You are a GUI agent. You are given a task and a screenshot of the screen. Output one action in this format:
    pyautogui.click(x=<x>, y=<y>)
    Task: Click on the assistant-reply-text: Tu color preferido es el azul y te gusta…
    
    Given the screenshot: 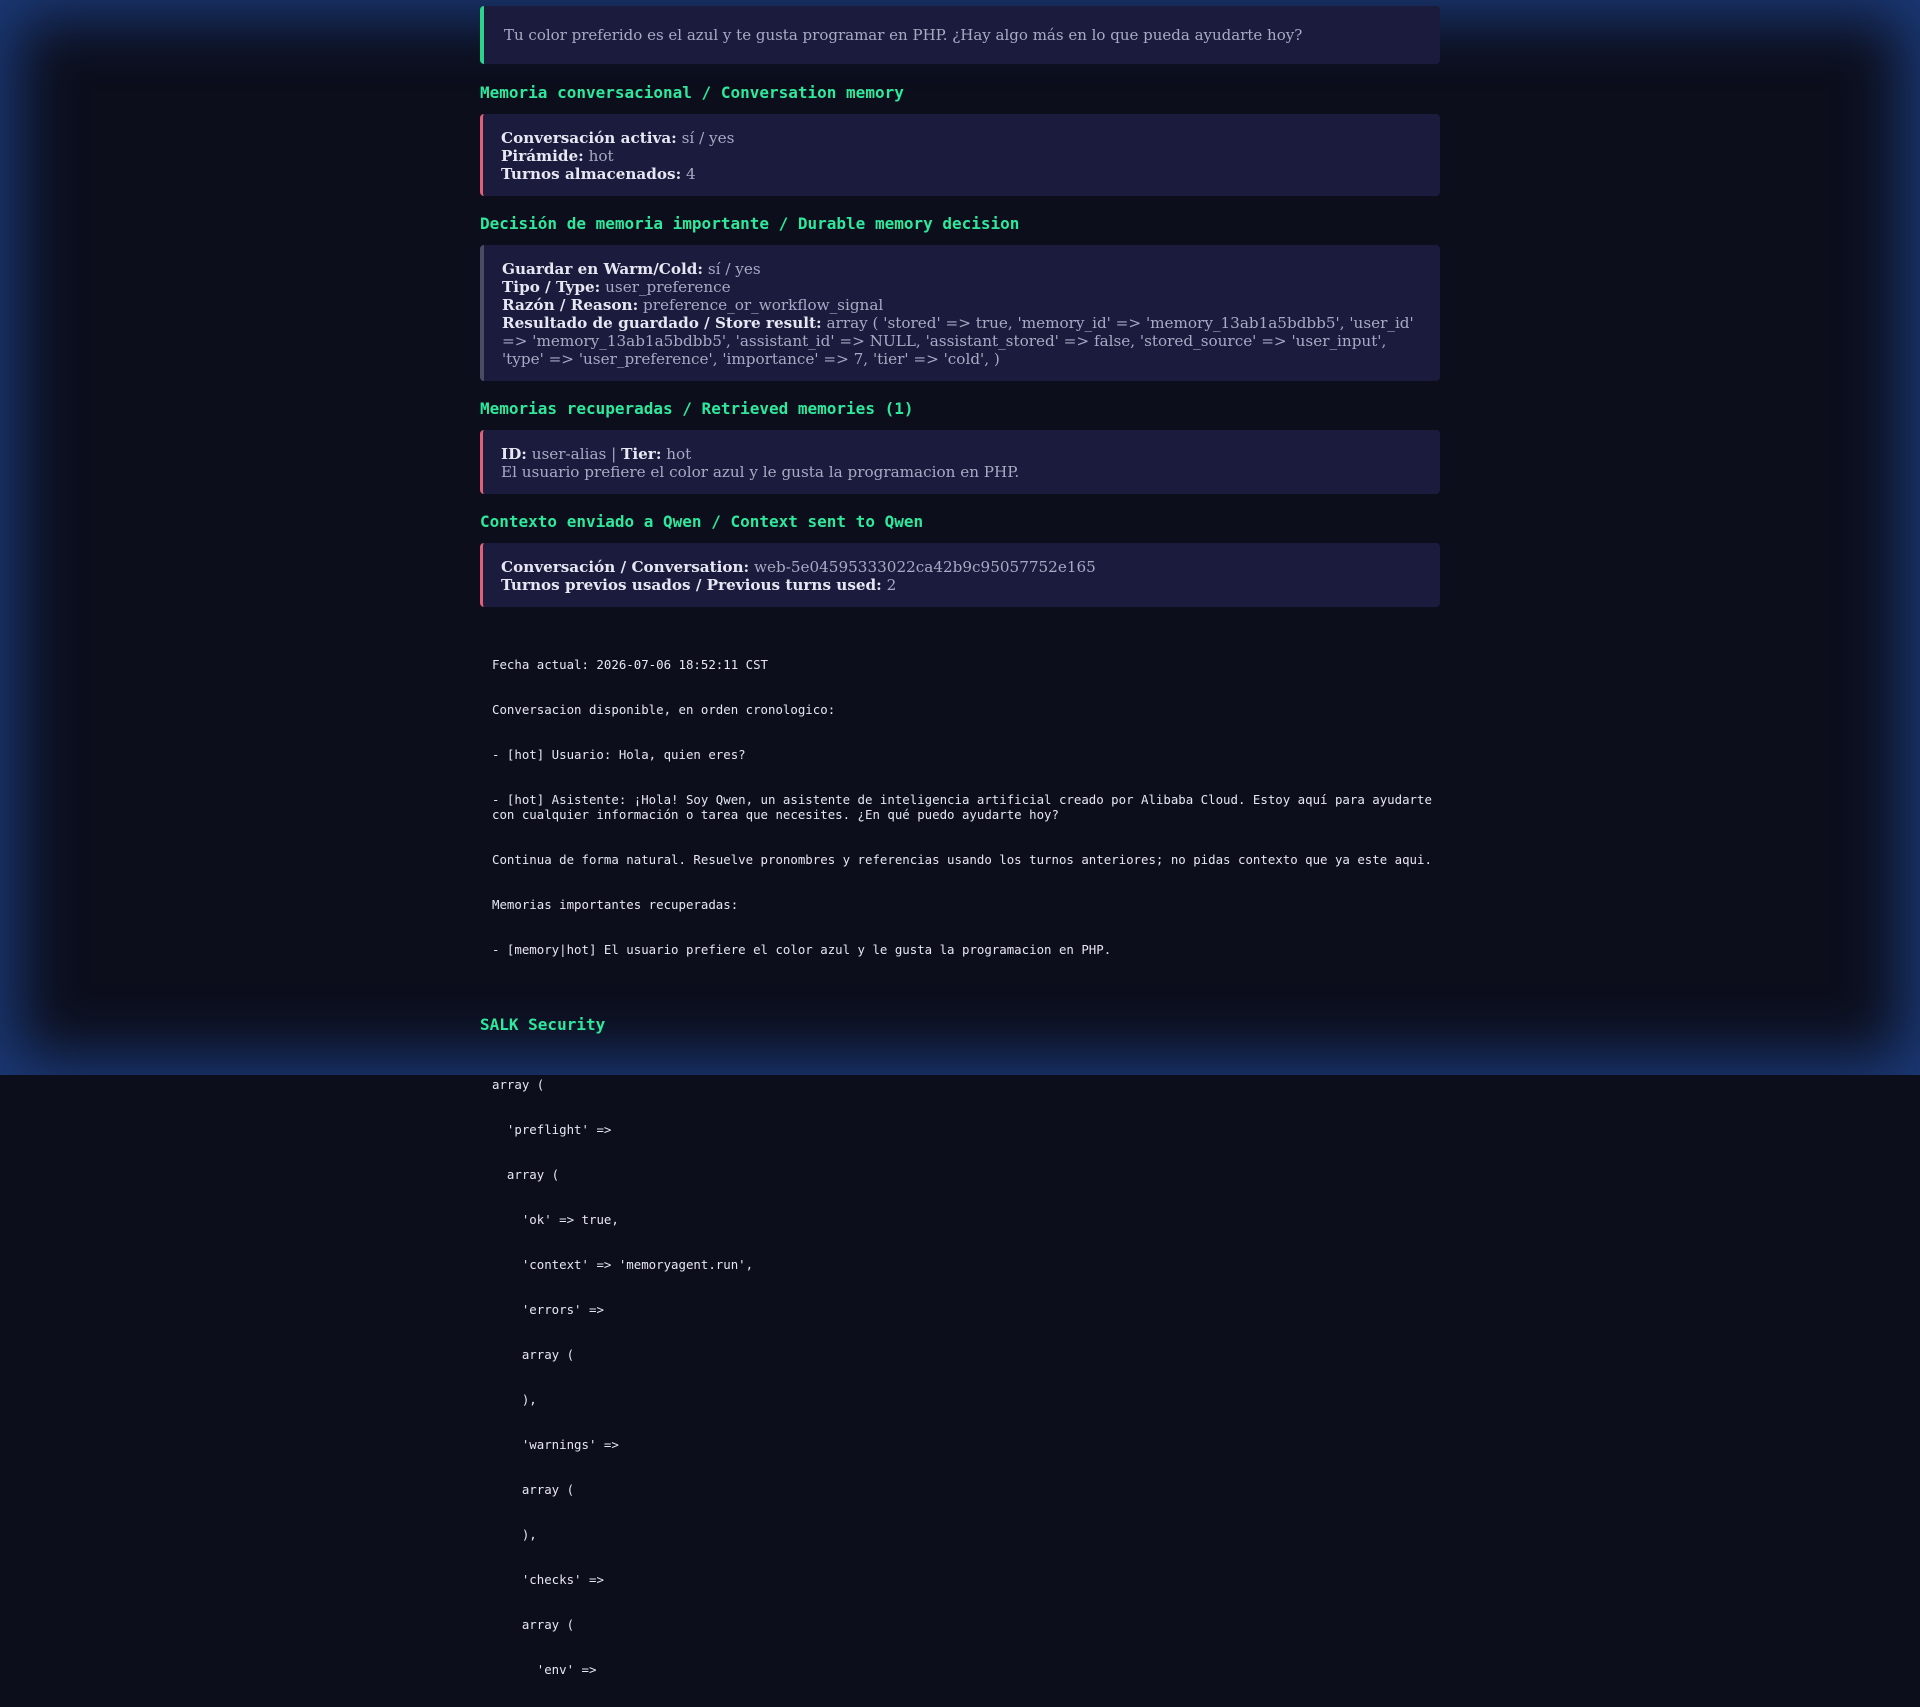 What is the action you would take?
    pyautogui.click(x=903, y=35)
    